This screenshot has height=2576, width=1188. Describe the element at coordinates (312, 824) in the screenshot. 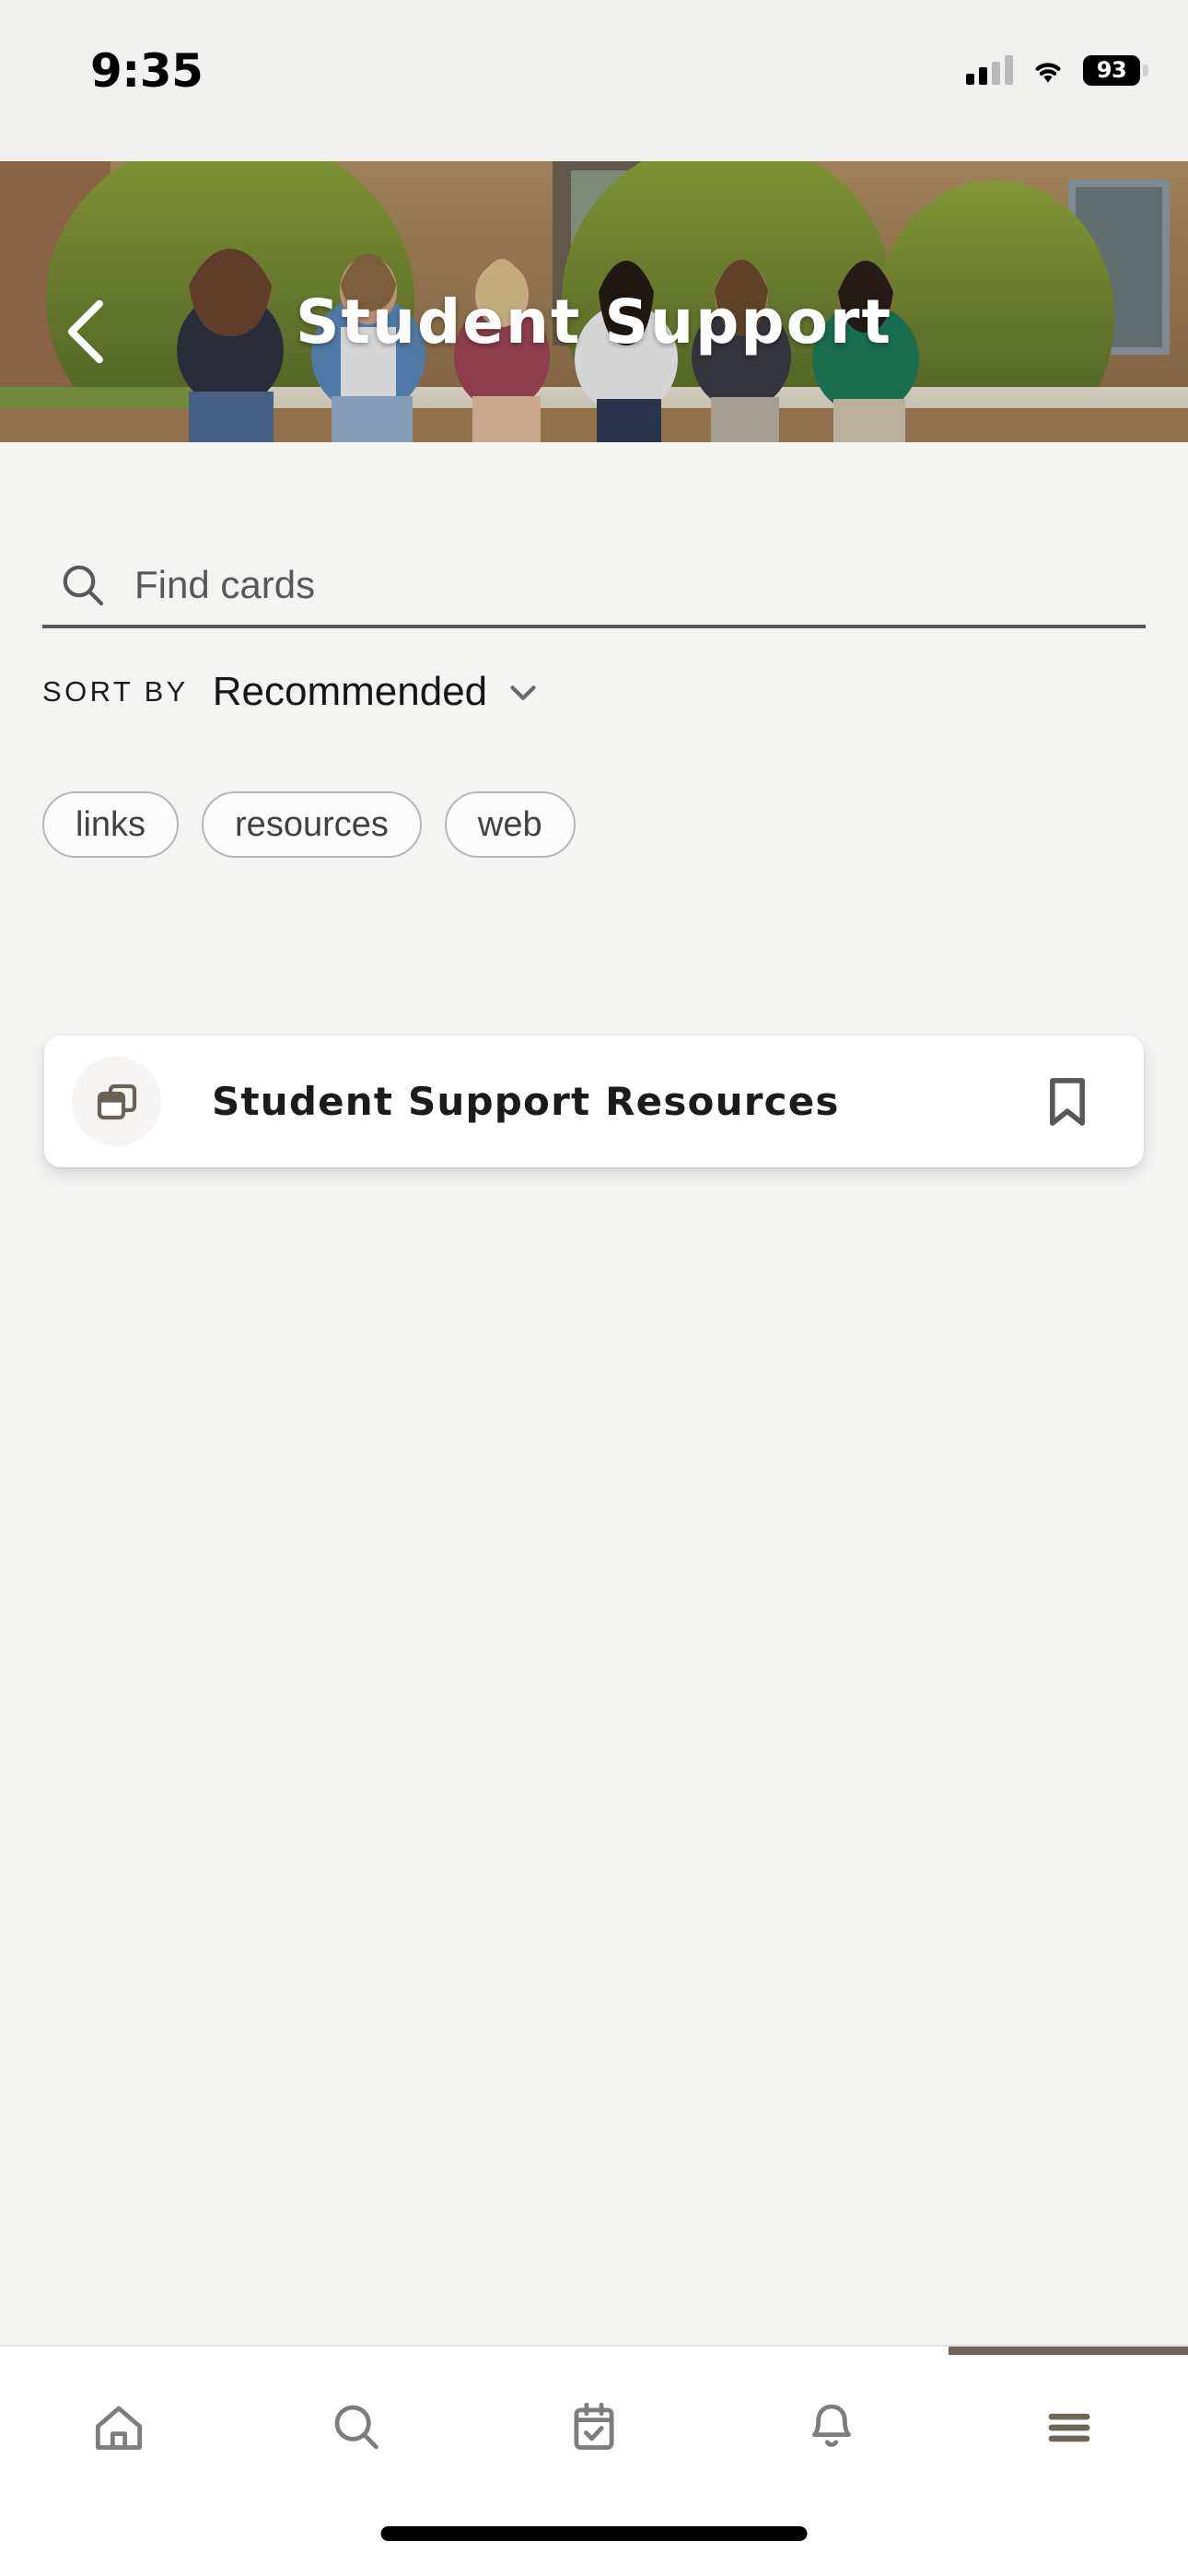

I see `filter-chip-resources: resources` at that location.